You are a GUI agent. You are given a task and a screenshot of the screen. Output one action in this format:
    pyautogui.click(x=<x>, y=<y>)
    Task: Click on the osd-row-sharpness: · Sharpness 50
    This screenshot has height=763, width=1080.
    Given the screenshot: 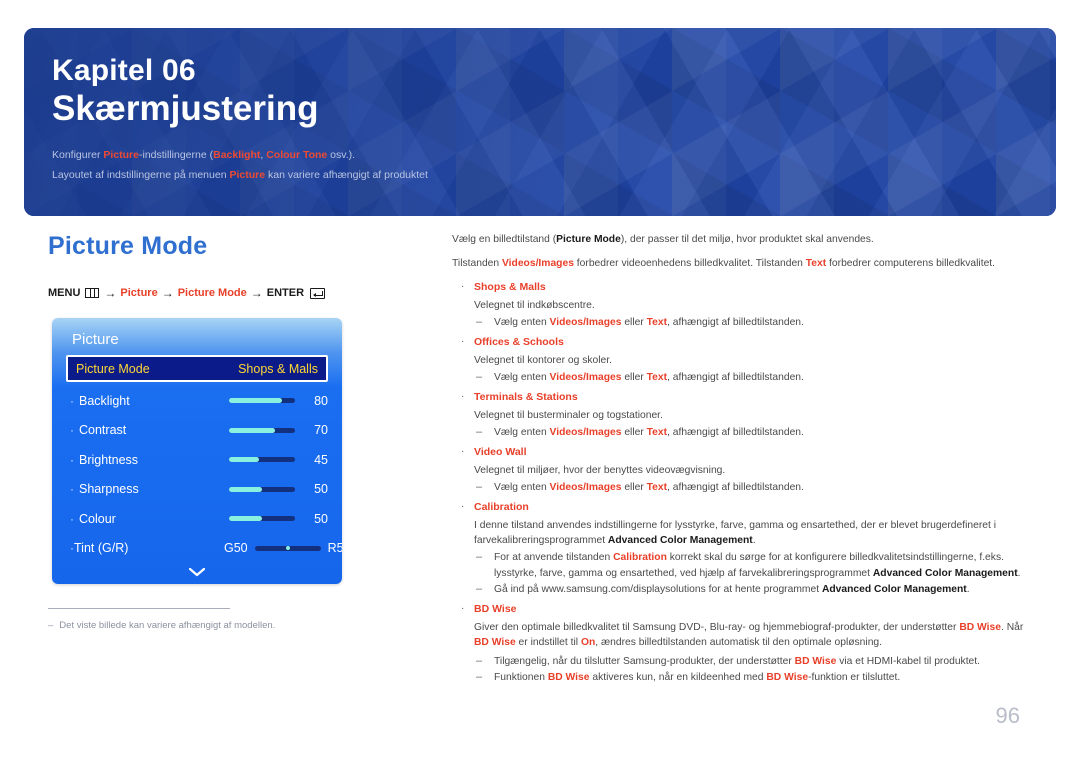 What is the action you would take?
    pyautogui.click(x=197, y=490)
    